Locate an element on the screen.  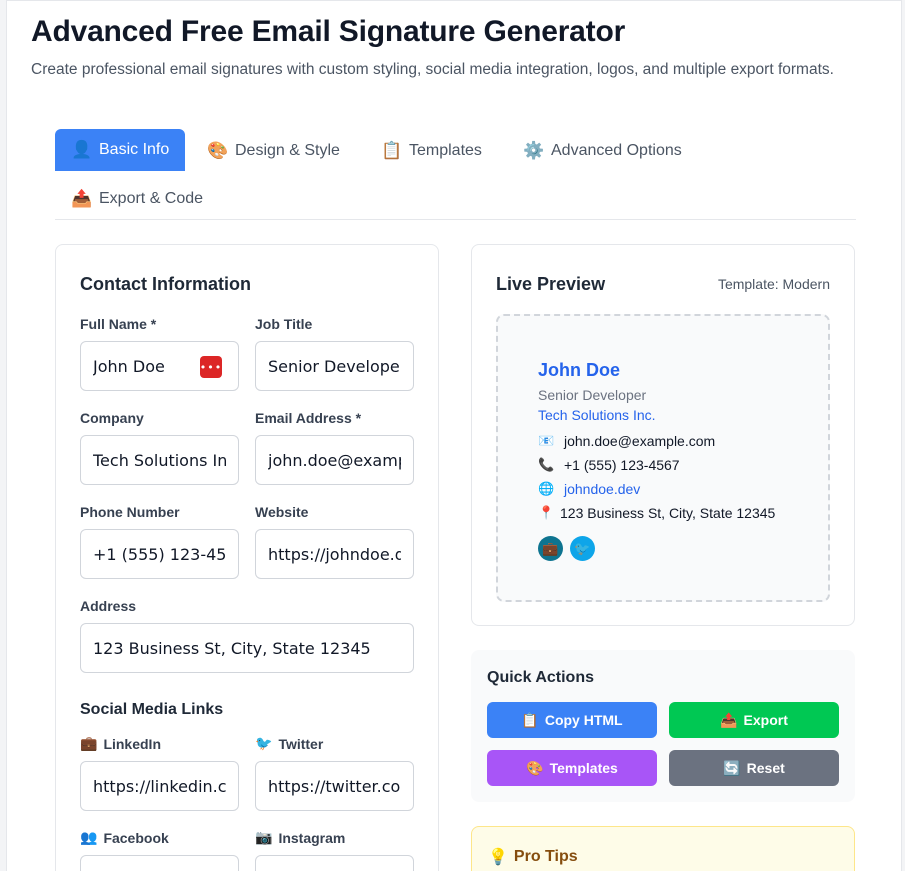
company-label: Company is located at coordinates (112, 418).